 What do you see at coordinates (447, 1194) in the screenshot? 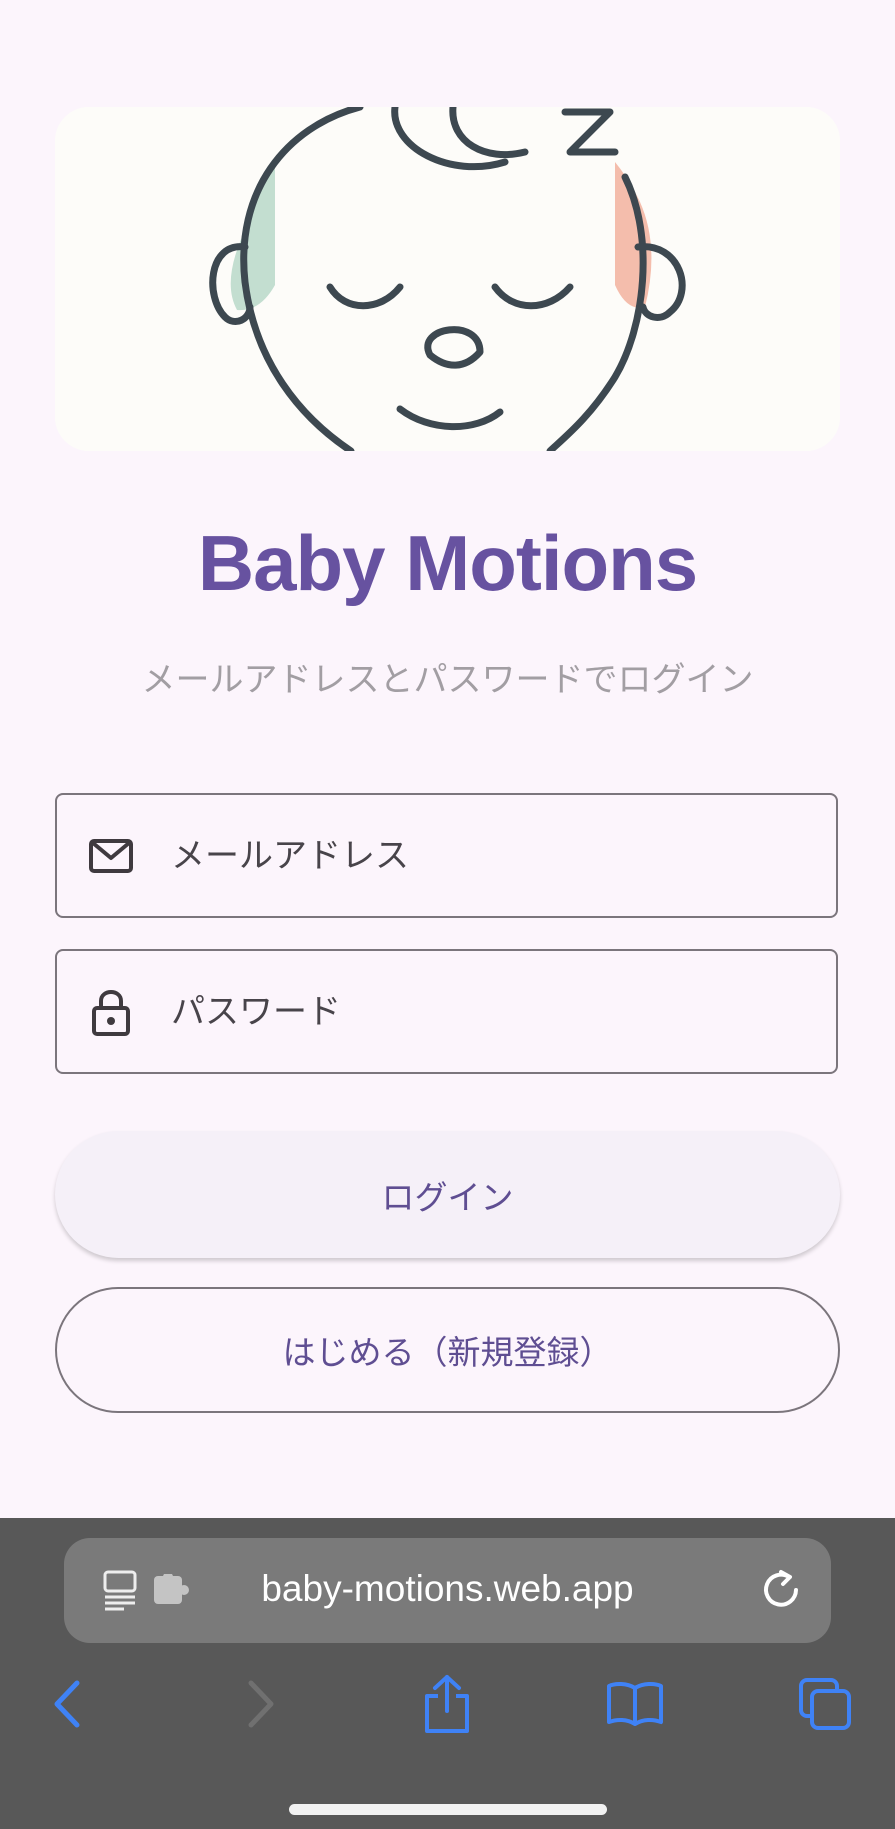
I see `login-button: ログイン` at bounding box center [447, 1194].